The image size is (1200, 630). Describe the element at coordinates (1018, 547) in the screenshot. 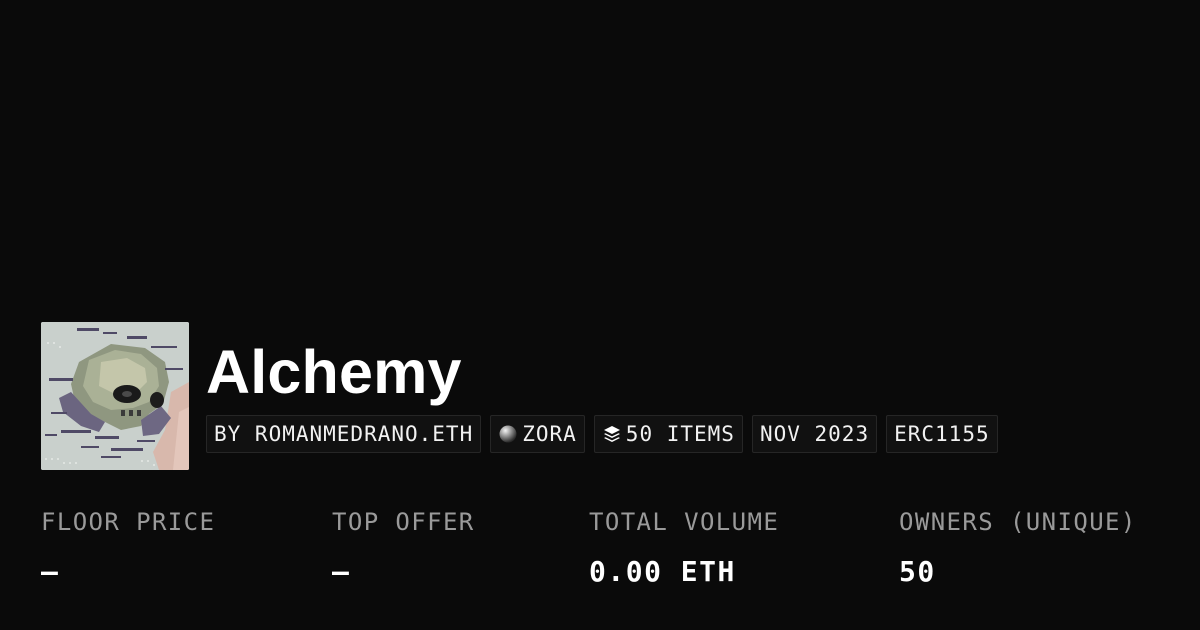

I see `owners-stat: OWNERS (UNIQUE) 50` at that location.